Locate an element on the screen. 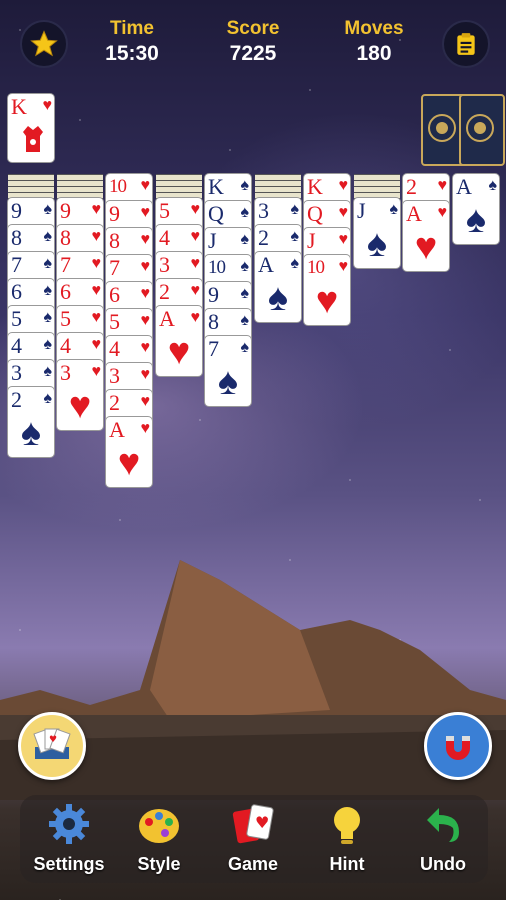 The image size is (506, 900). star-icon is located at coordinates (44, 43).